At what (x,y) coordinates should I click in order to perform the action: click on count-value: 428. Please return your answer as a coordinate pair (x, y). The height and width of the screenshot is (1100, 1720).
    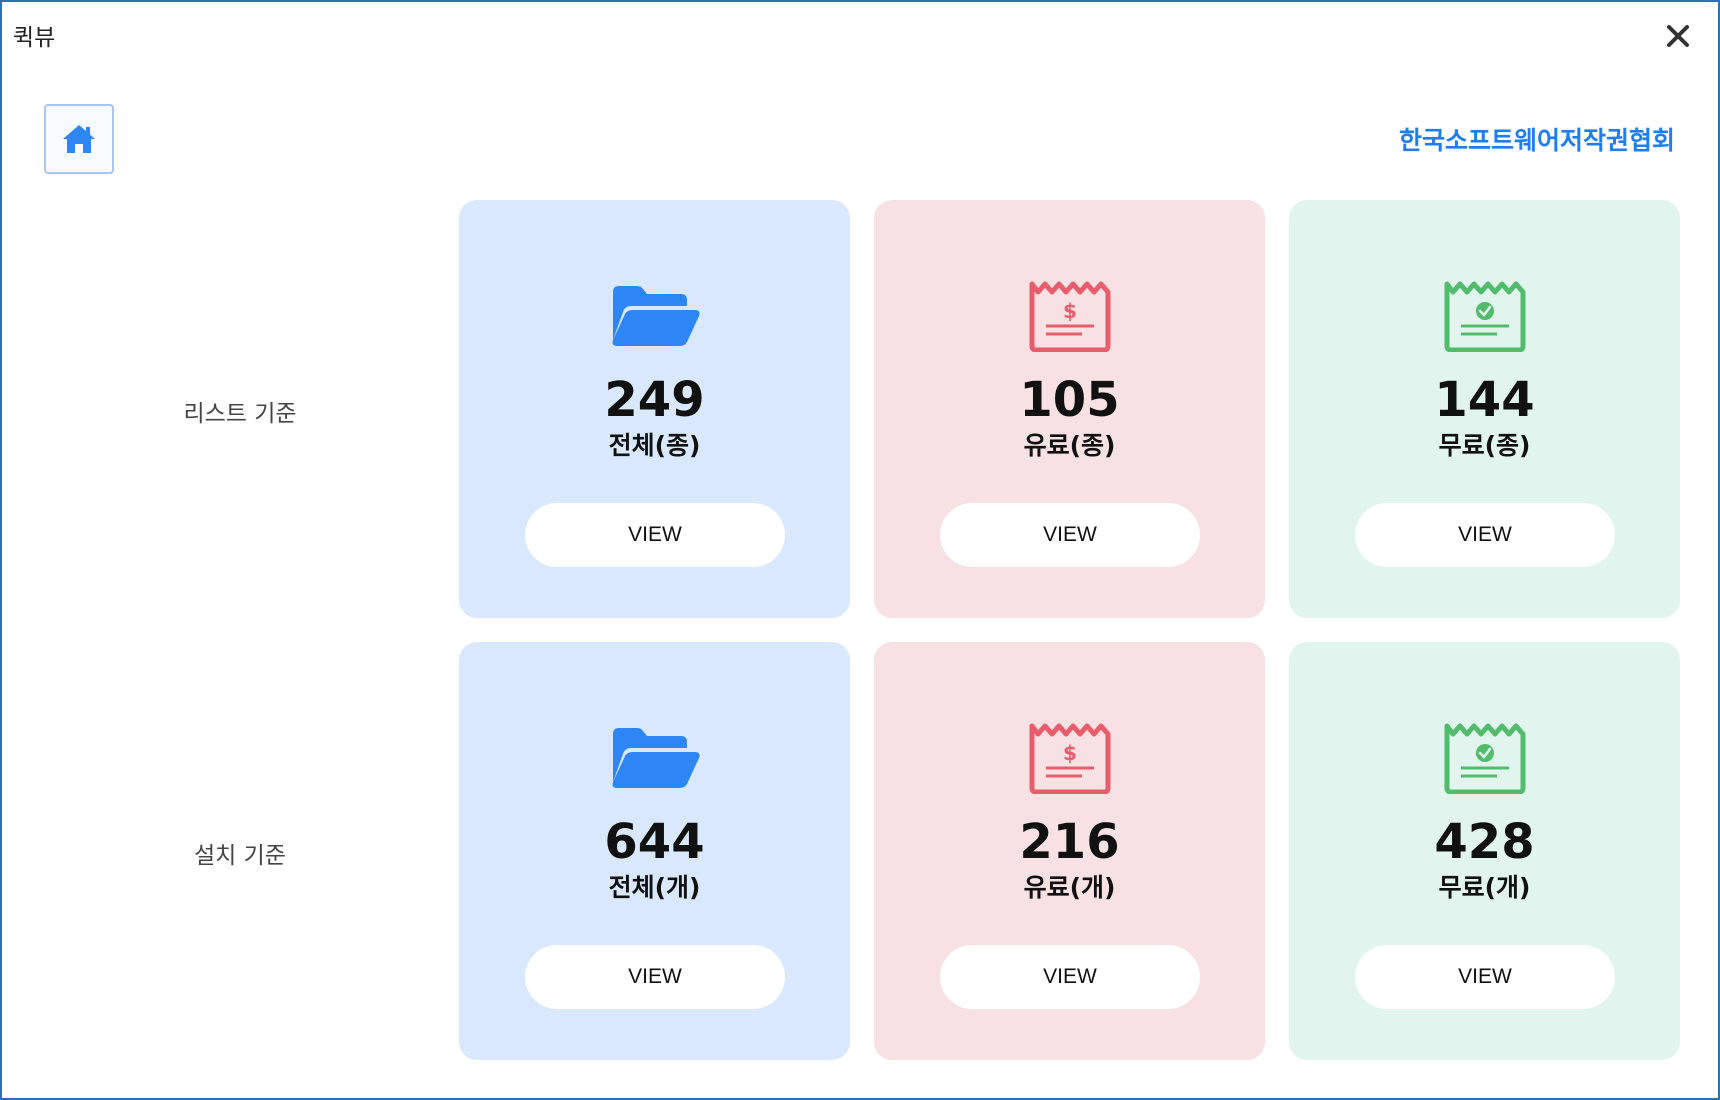
    Looking at the image, I should click on (1484, 842).